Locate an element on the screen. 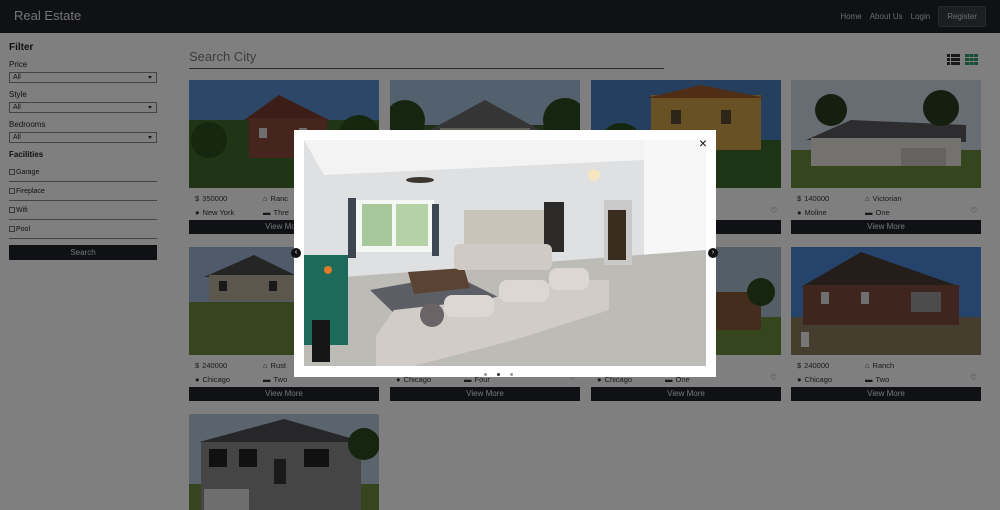 This screenshot has width=1000, height=510. carousel-prev-icon: ‹ is located at coordinates (296, 253).